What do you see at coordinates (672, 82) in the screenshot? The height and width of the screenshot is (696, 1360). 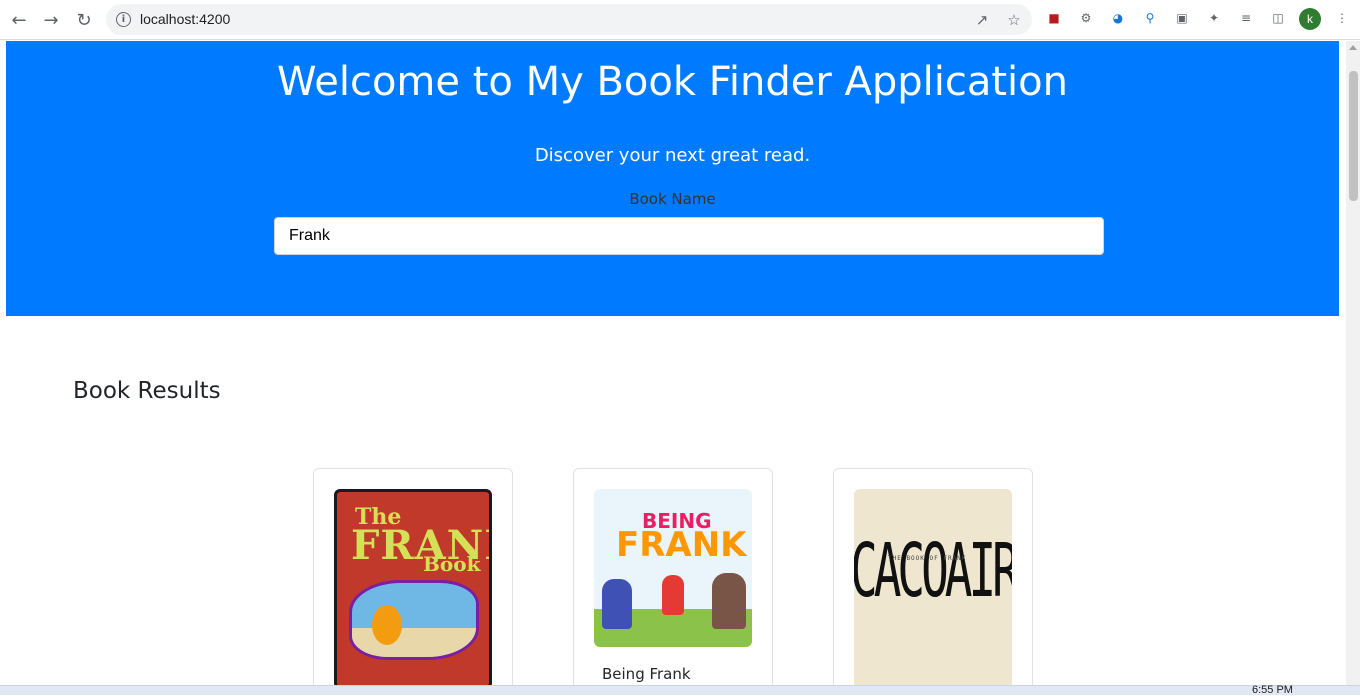 I see `page-title: Welcome to My Book Finder Application` at bounding box center [672, 82].